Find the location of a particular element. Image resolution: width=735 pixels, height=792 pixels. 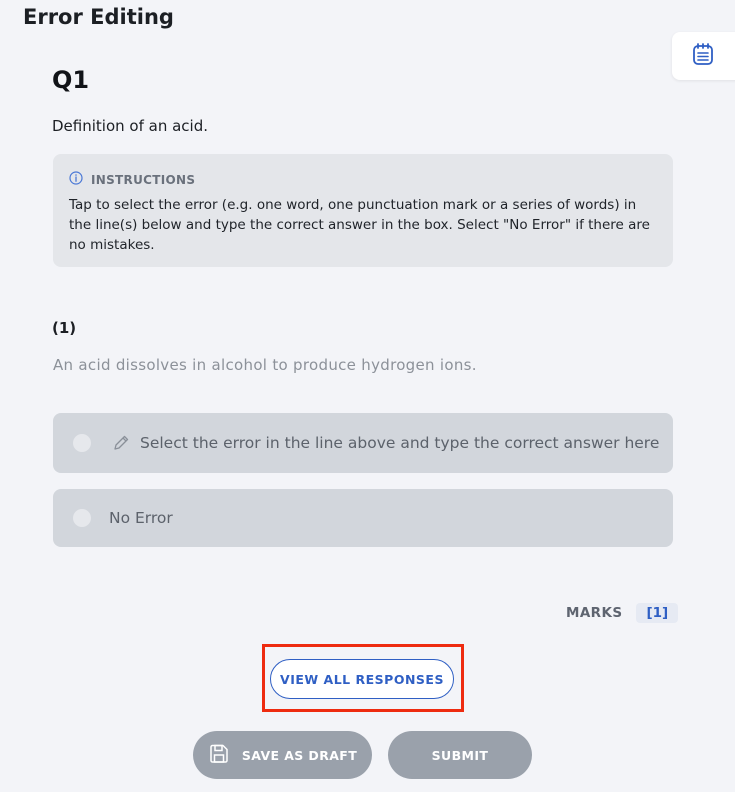

notes-icon is located at coordinates (703, 56).